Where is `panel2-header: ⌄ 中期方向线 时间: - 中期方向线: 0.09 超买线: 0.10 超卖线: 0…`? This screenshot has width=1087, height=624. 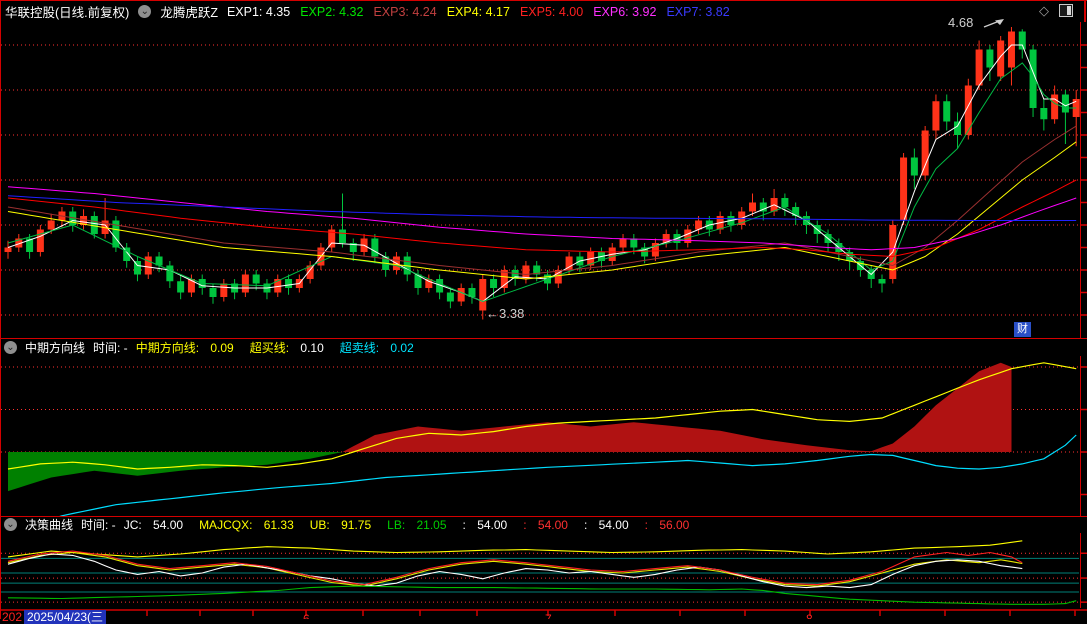
panel2-header: ⌄ 中期方向线 时间: - 中期方向线: 0.09 超买线: 0.10 超卖线: 0… is located at coordinates (543, 347).